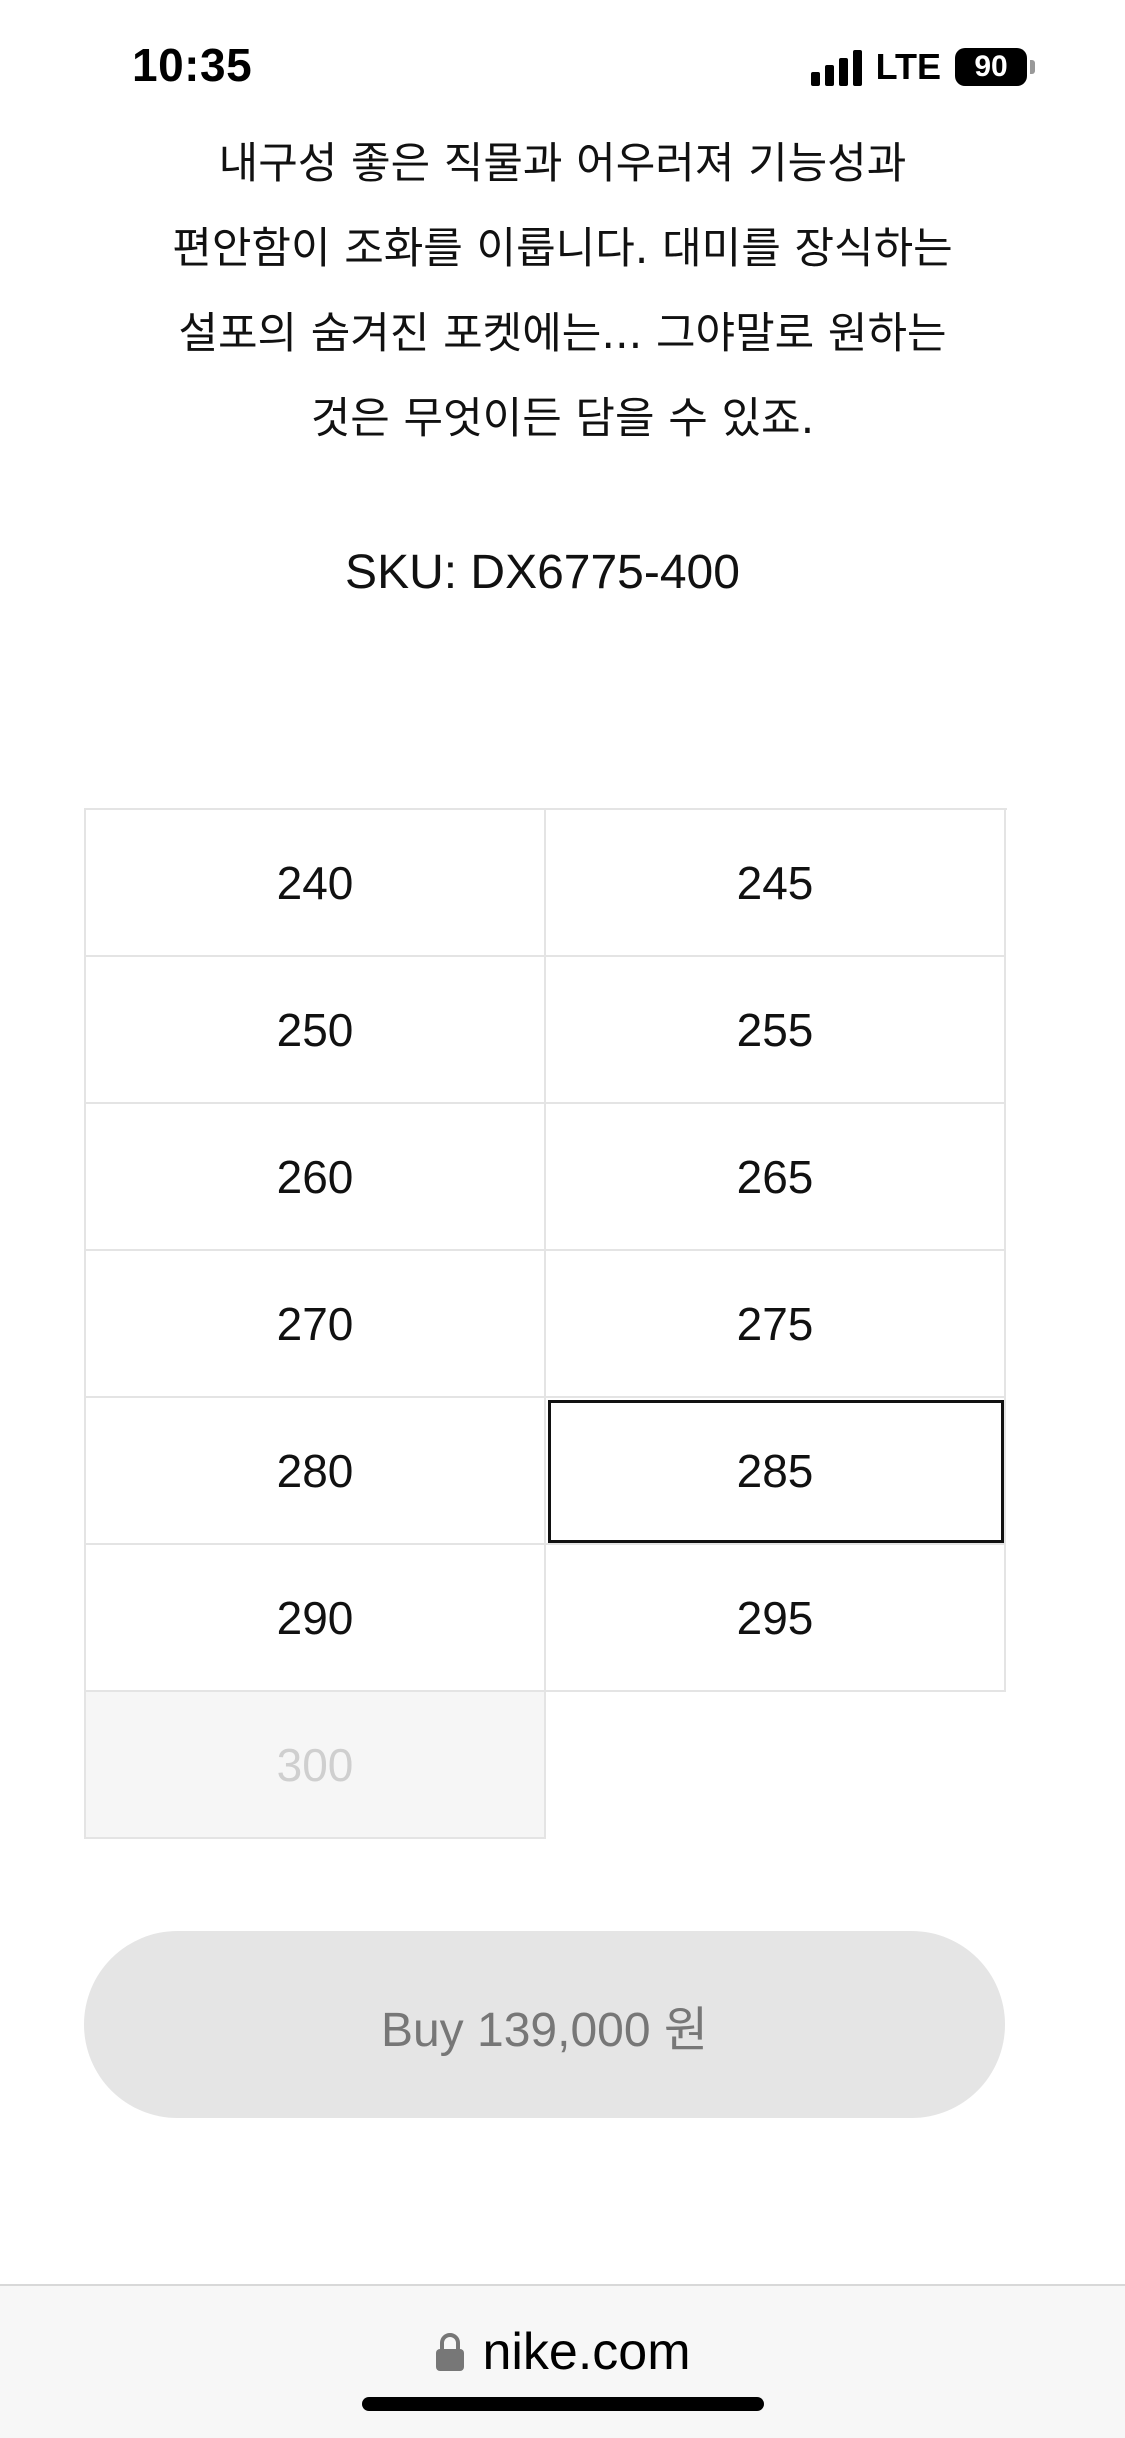 Image resolution: width=1125 pixels, height=2438 pixels. Describe the element at coordinates (562, 249) in the screenshot. I see `description-line: 편안함이 조화를 이룹니다. 대미를 장식하는` at that location.